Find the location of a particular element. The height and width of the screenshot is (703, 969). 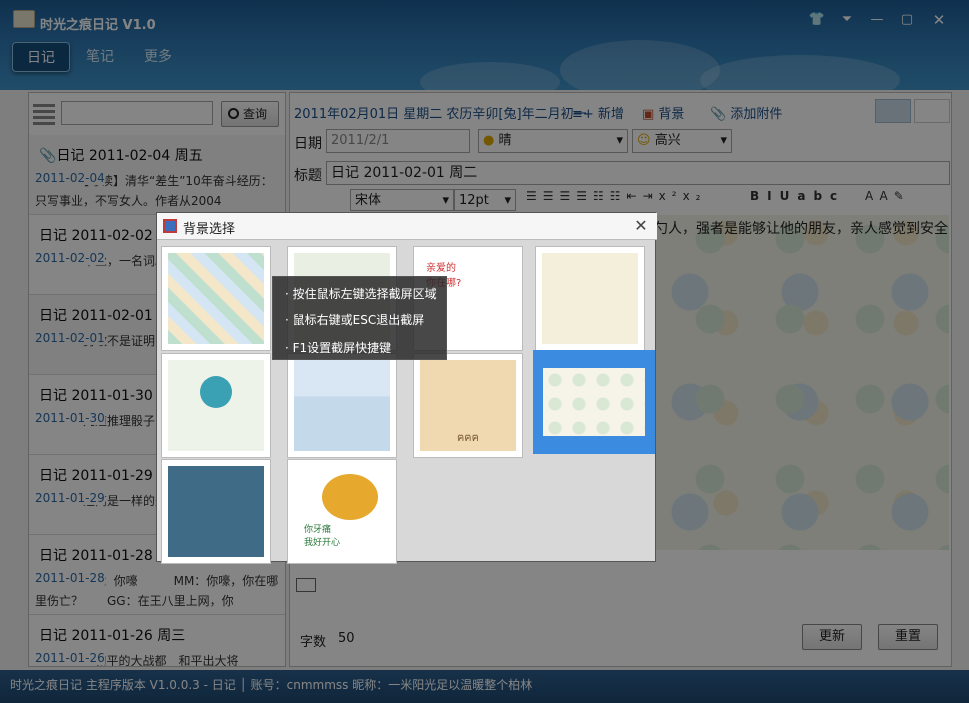

thumbnail-caption: ฅฅฅ is located at coordinates (468, 437).